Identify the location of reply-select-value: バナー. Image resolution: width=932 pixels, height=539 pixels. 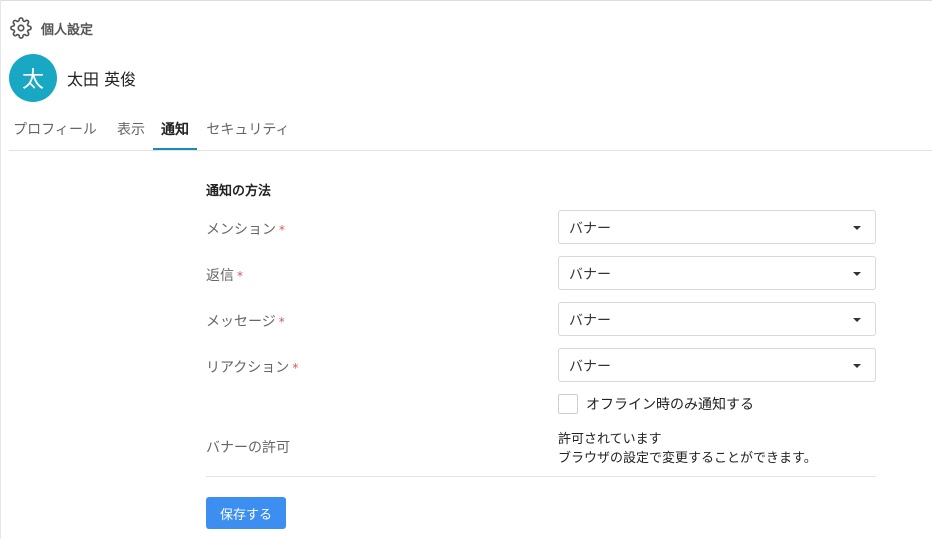
(590, 275).